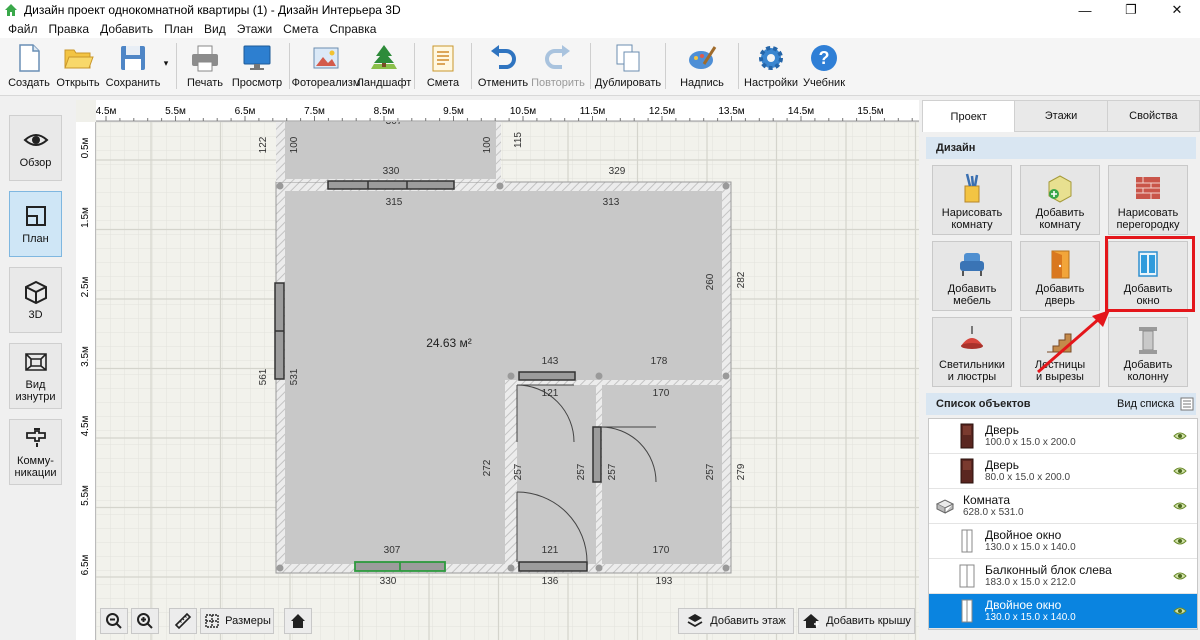 Image resolution: width=1200 pixels, height=640 pixels. I want to click on overview-button: Обзор, so click(35, 148).